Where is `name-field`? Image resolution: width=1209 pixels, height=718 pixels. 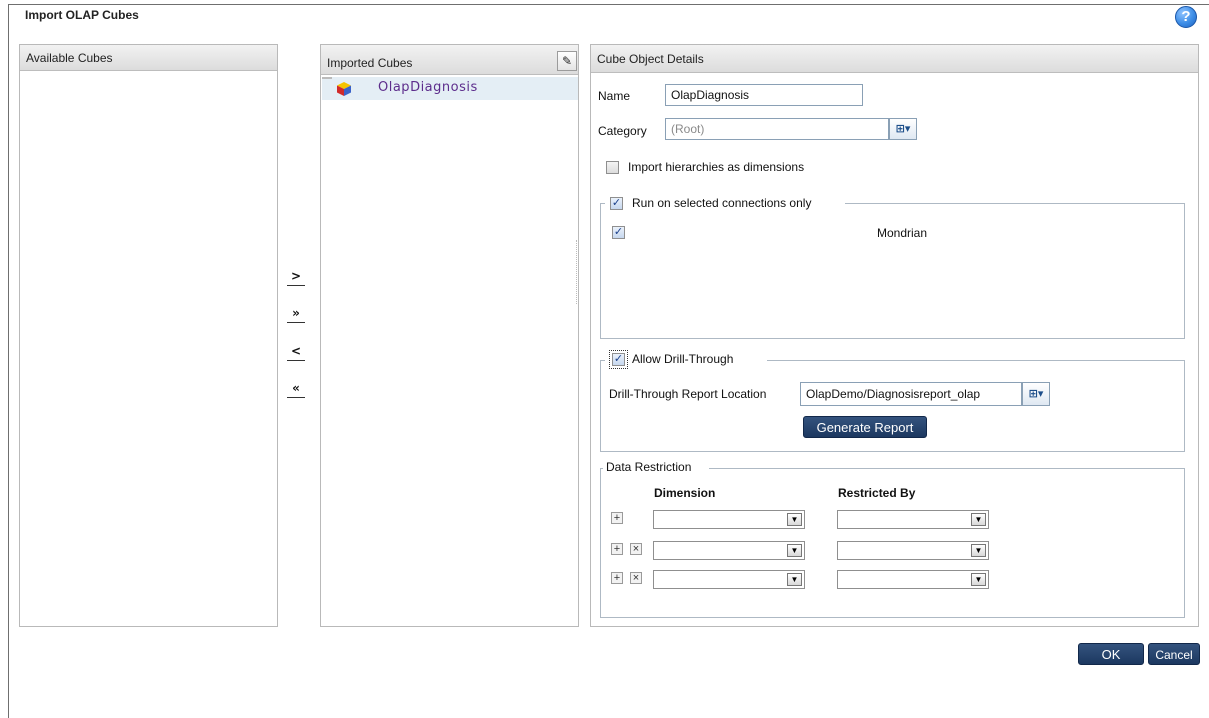 name-field is located at coordinates (764, 95).